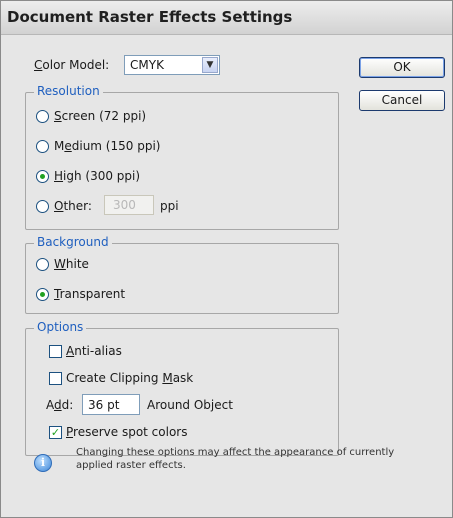 Image resolution: width=453 pixels, height=518 pixels. Describe the element at coordinates (42, 294) in the screenshot. I see `radio-transparent` at that location.